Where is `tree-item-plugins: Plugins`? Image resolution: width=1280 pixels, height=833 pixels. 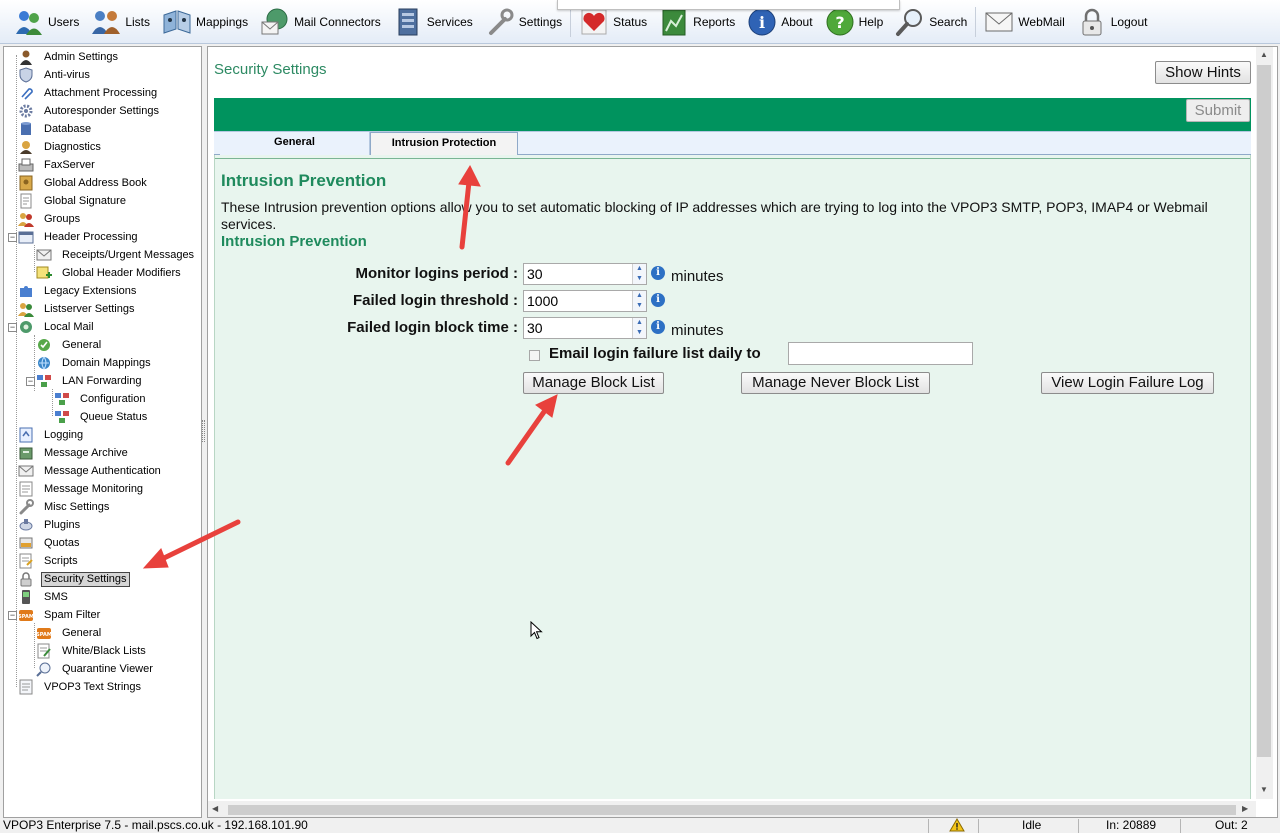
tree-item-plugins: Plugins is located at coordinates (50, 525).